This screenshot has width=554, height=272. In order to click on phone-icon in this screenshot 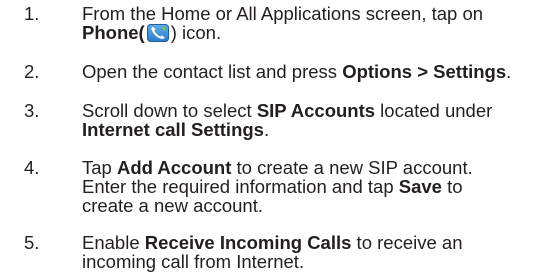, I will do `click(157, 33)`.